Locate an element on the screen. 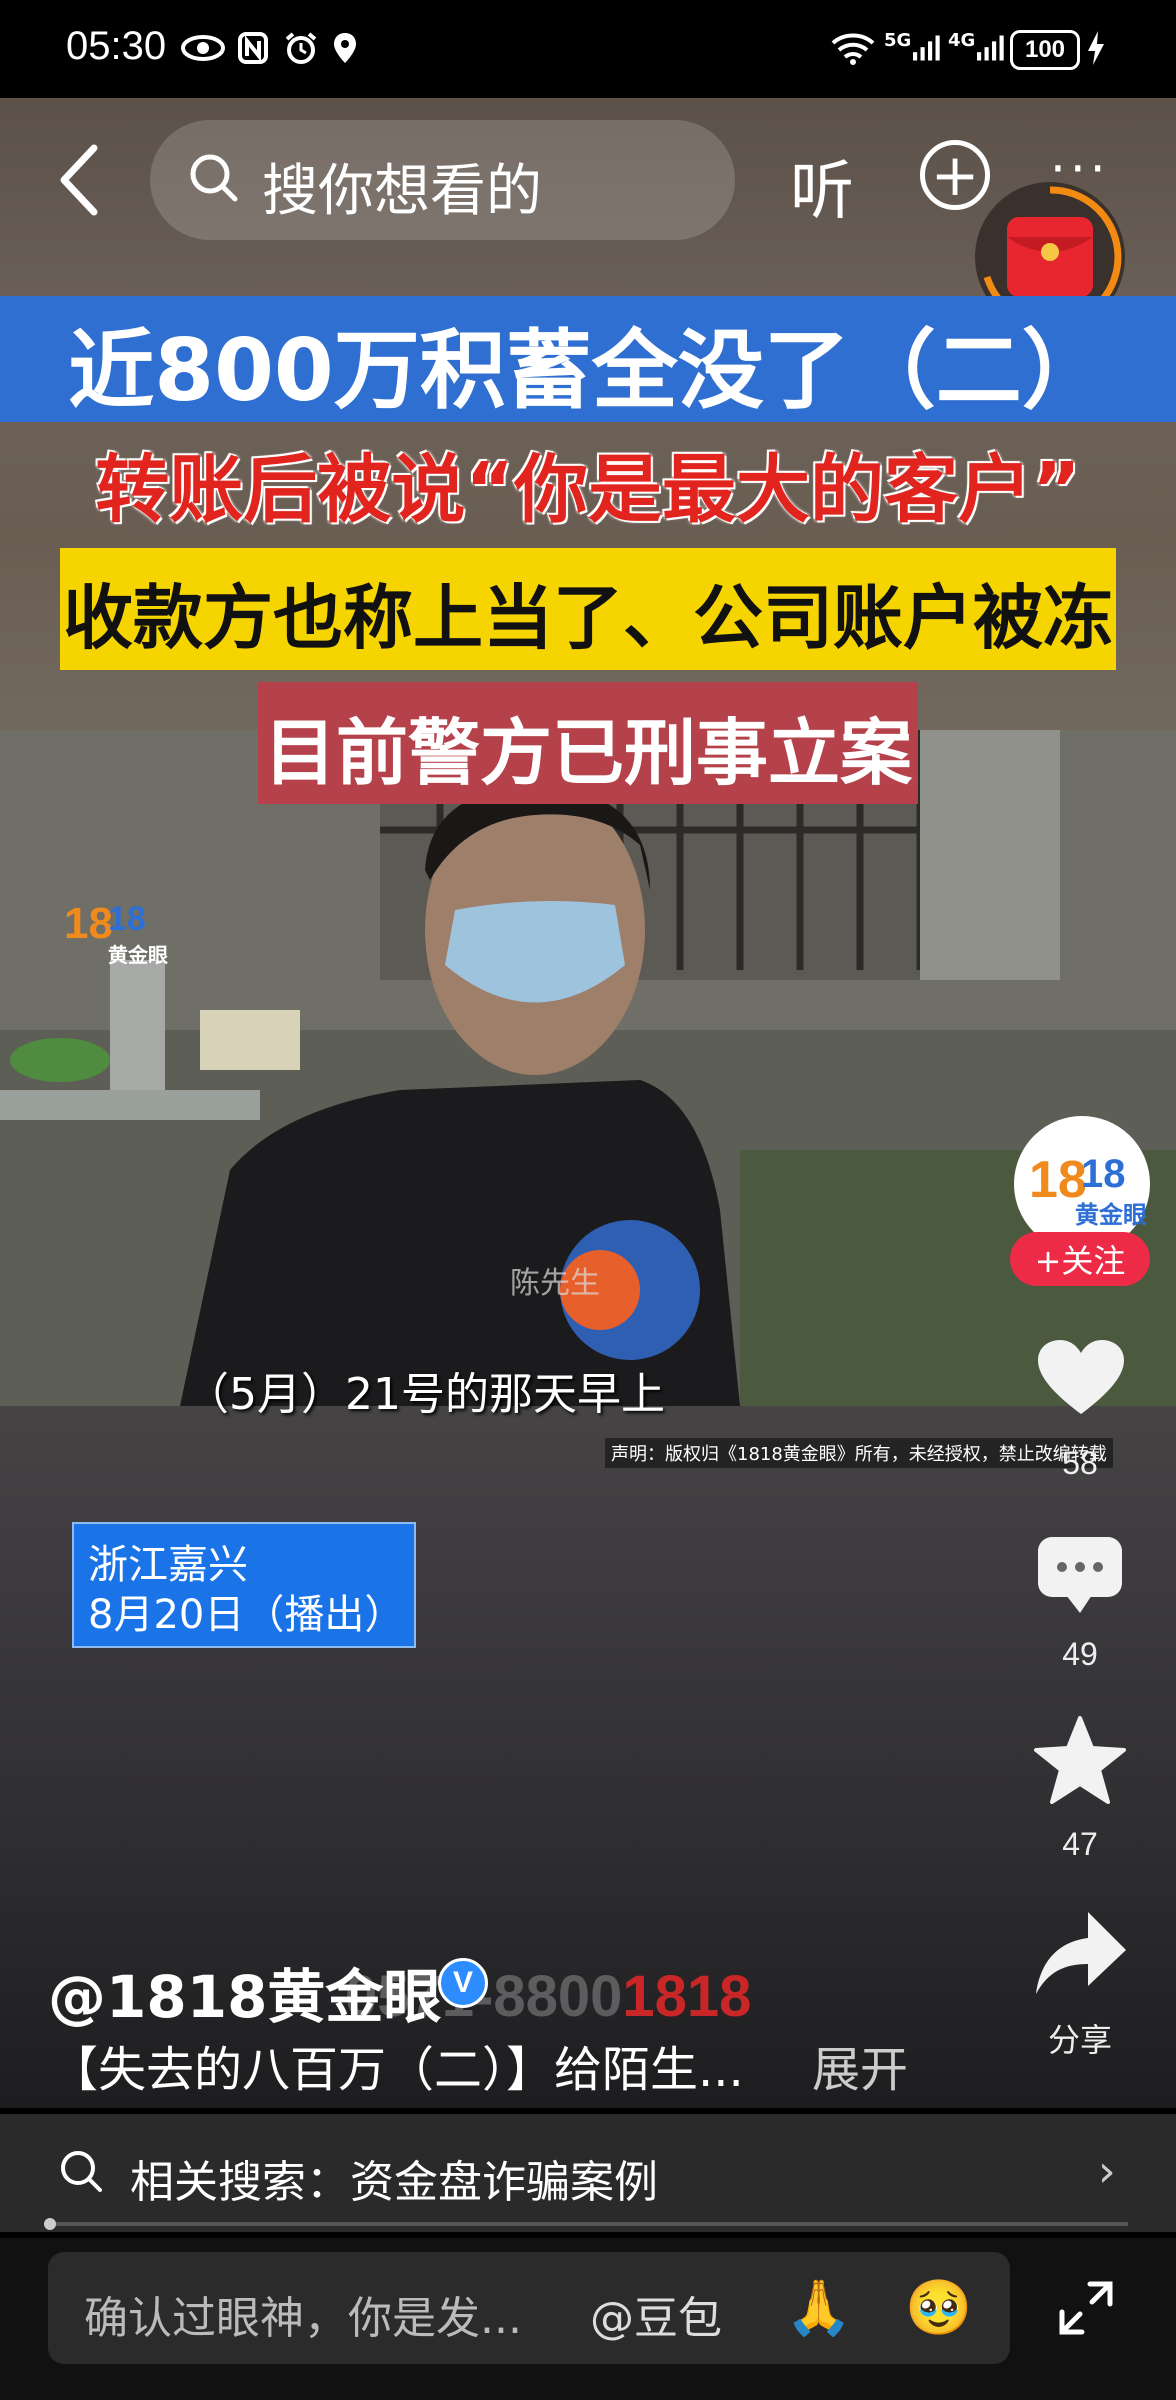  back-button is located at coordinates (80, 180).